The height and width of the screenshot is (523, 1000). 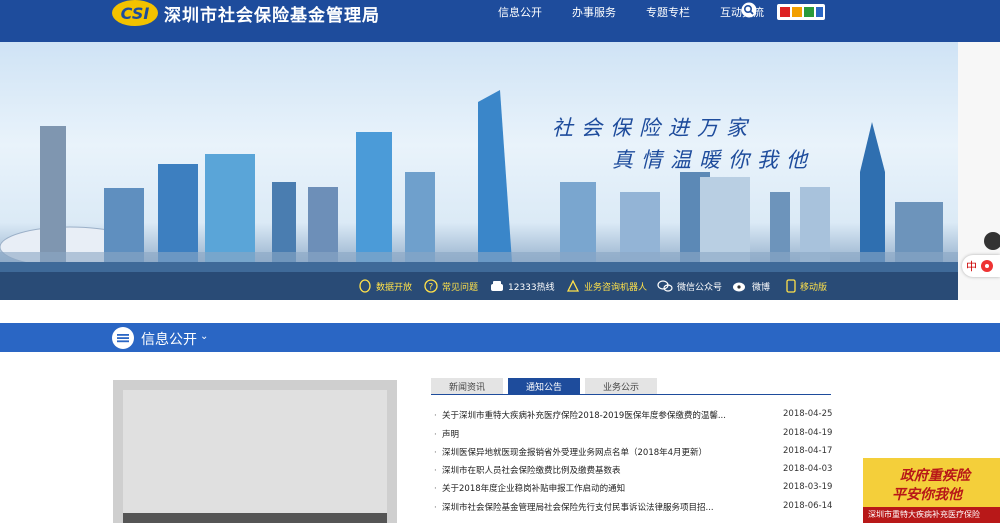 What do you see at coordinates (531, 471) in the screenshot?
I see `news-title: 深圳市在职人员社会保险缴费比例及缴费基数表` at bounding box center [531, 471].